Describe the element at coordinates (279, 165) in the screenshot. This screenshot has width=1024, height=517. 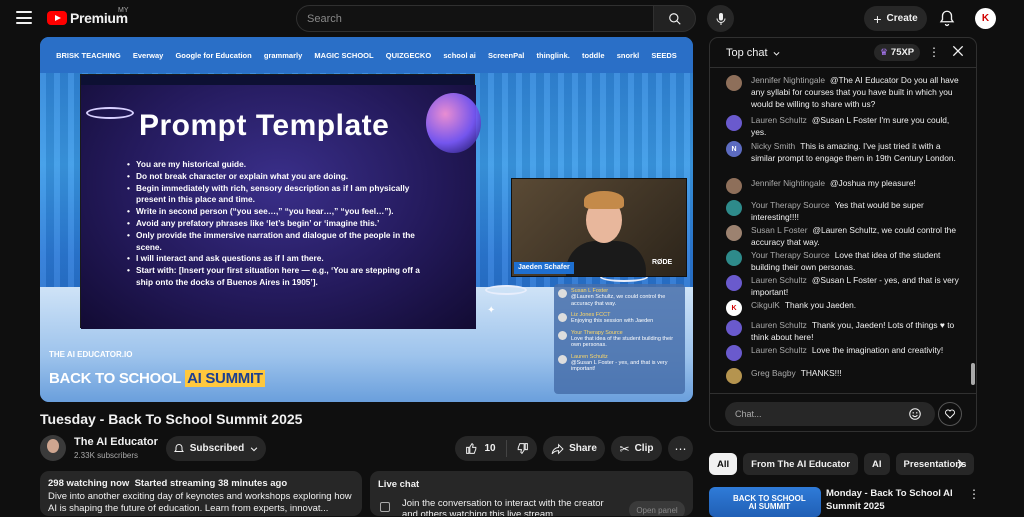
I see `slide-bullet: You are my historical guide.` at that location.